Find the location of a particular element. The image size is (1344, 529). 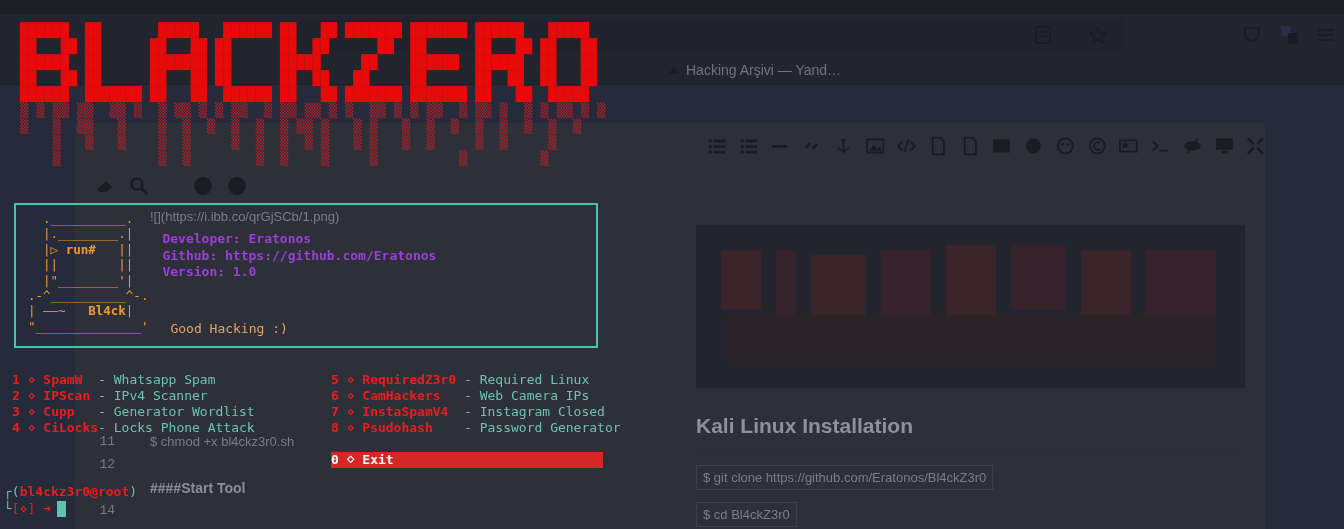

line-number: 14 is located at coordinates (106, 510).